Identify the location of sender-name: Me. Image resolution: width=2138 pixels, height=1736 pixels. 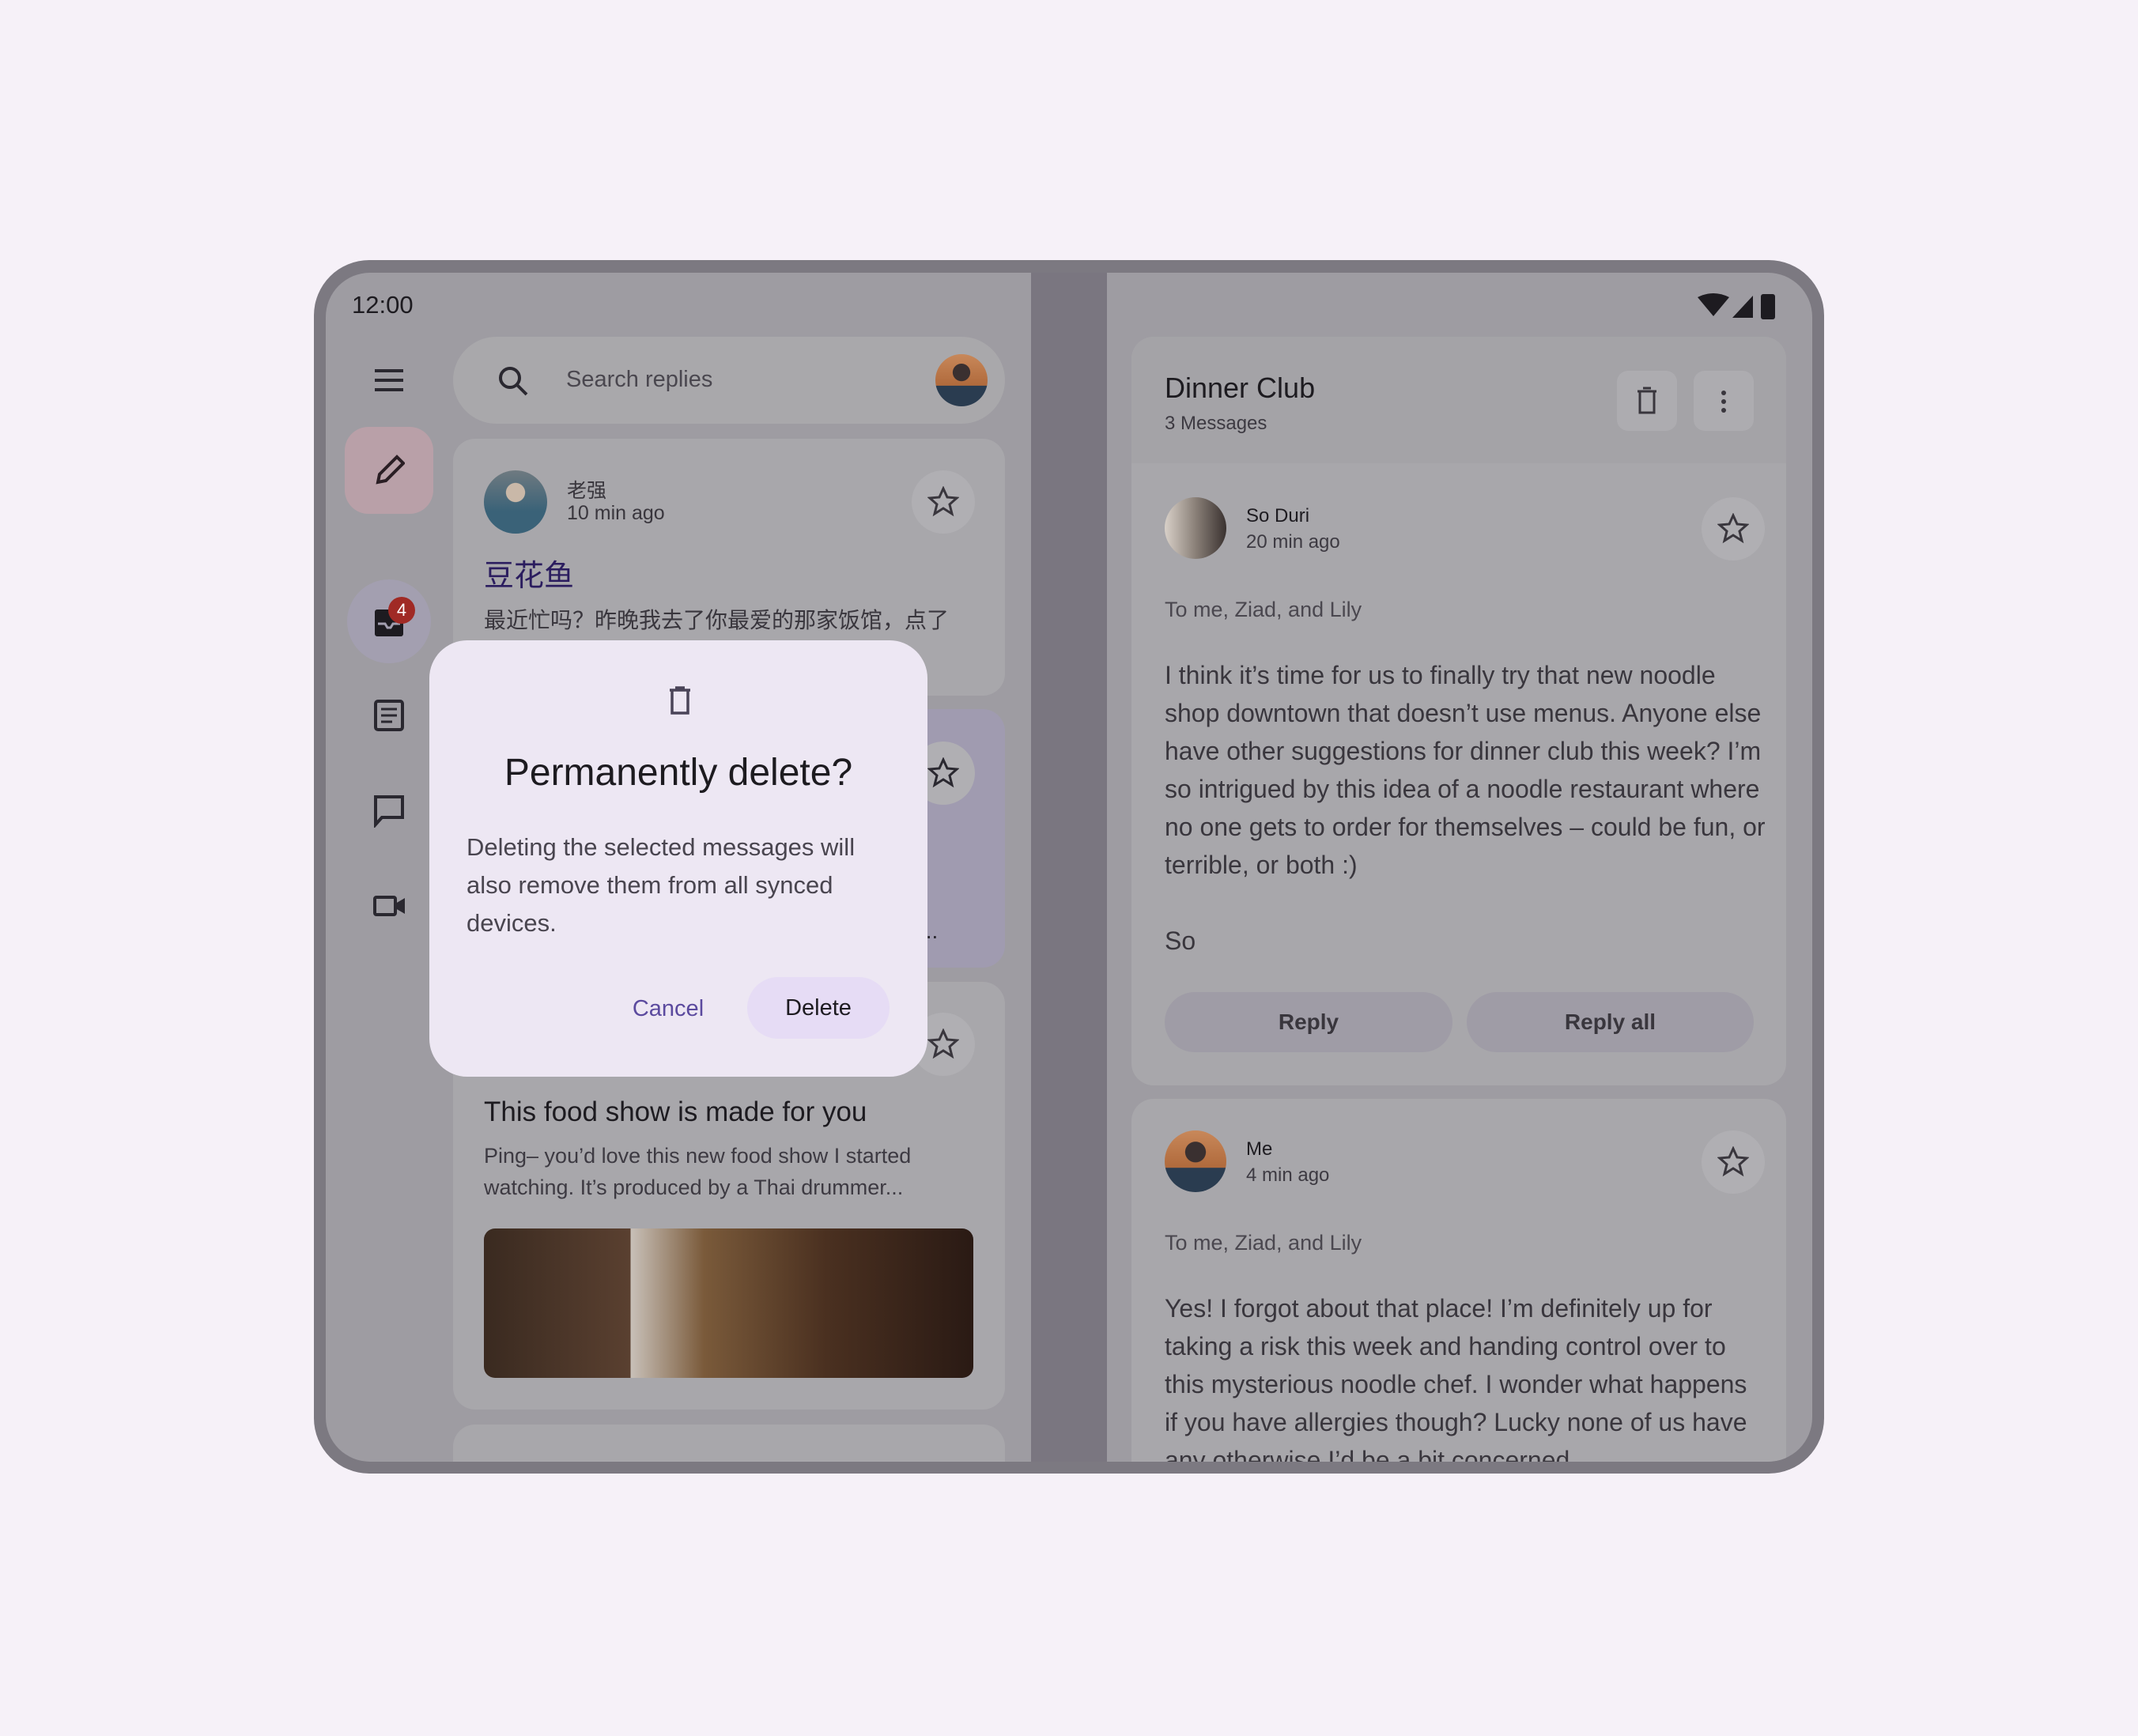
(1259, 1149).